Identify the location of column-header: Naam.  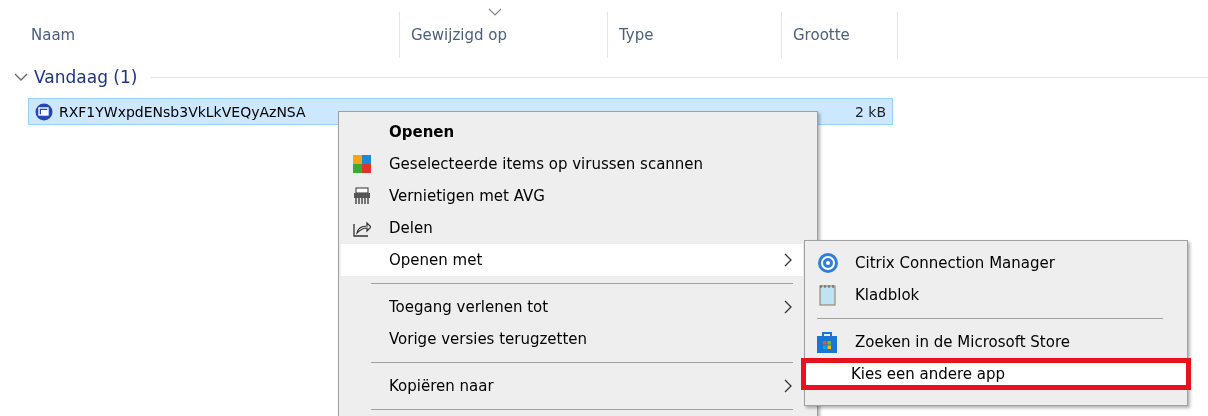
(210, 35).